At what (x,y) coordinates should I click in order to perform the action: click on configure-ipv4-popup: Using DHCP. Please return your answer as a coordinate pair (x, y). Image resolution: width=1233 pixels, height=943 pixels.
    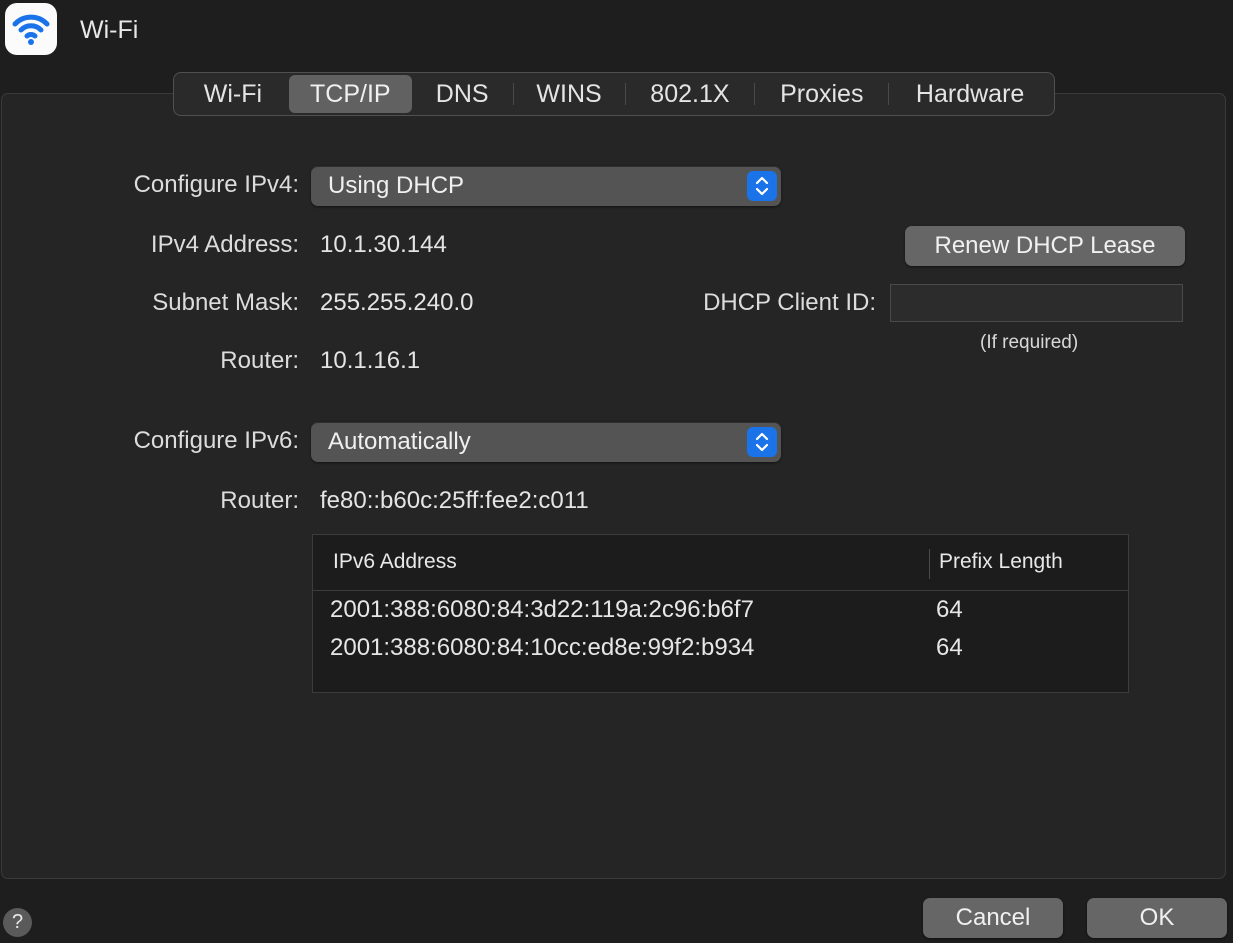
    Looking at the image, I should click on (546, 186).